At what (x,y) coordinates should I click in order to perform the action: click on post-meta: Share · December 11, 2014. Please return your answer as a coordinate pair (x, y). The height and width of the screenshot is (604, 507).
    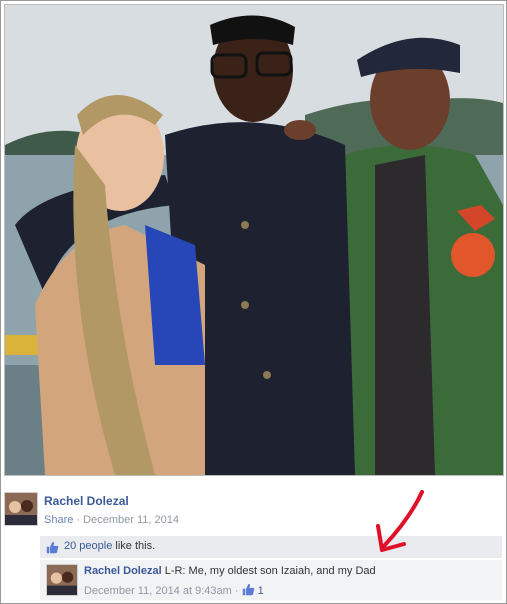
    Looking at the image, I should click on (111, 520).